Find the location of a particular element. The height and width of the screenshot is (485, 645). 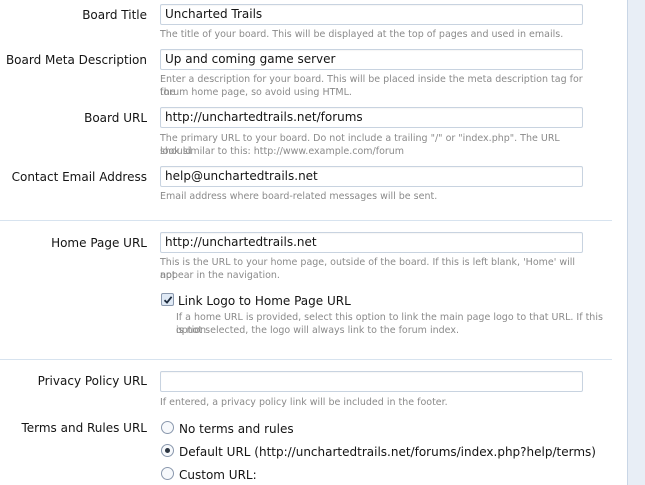

privacy-policy-url-label: Privacy Policy URL is located at coordinates (92, 381).